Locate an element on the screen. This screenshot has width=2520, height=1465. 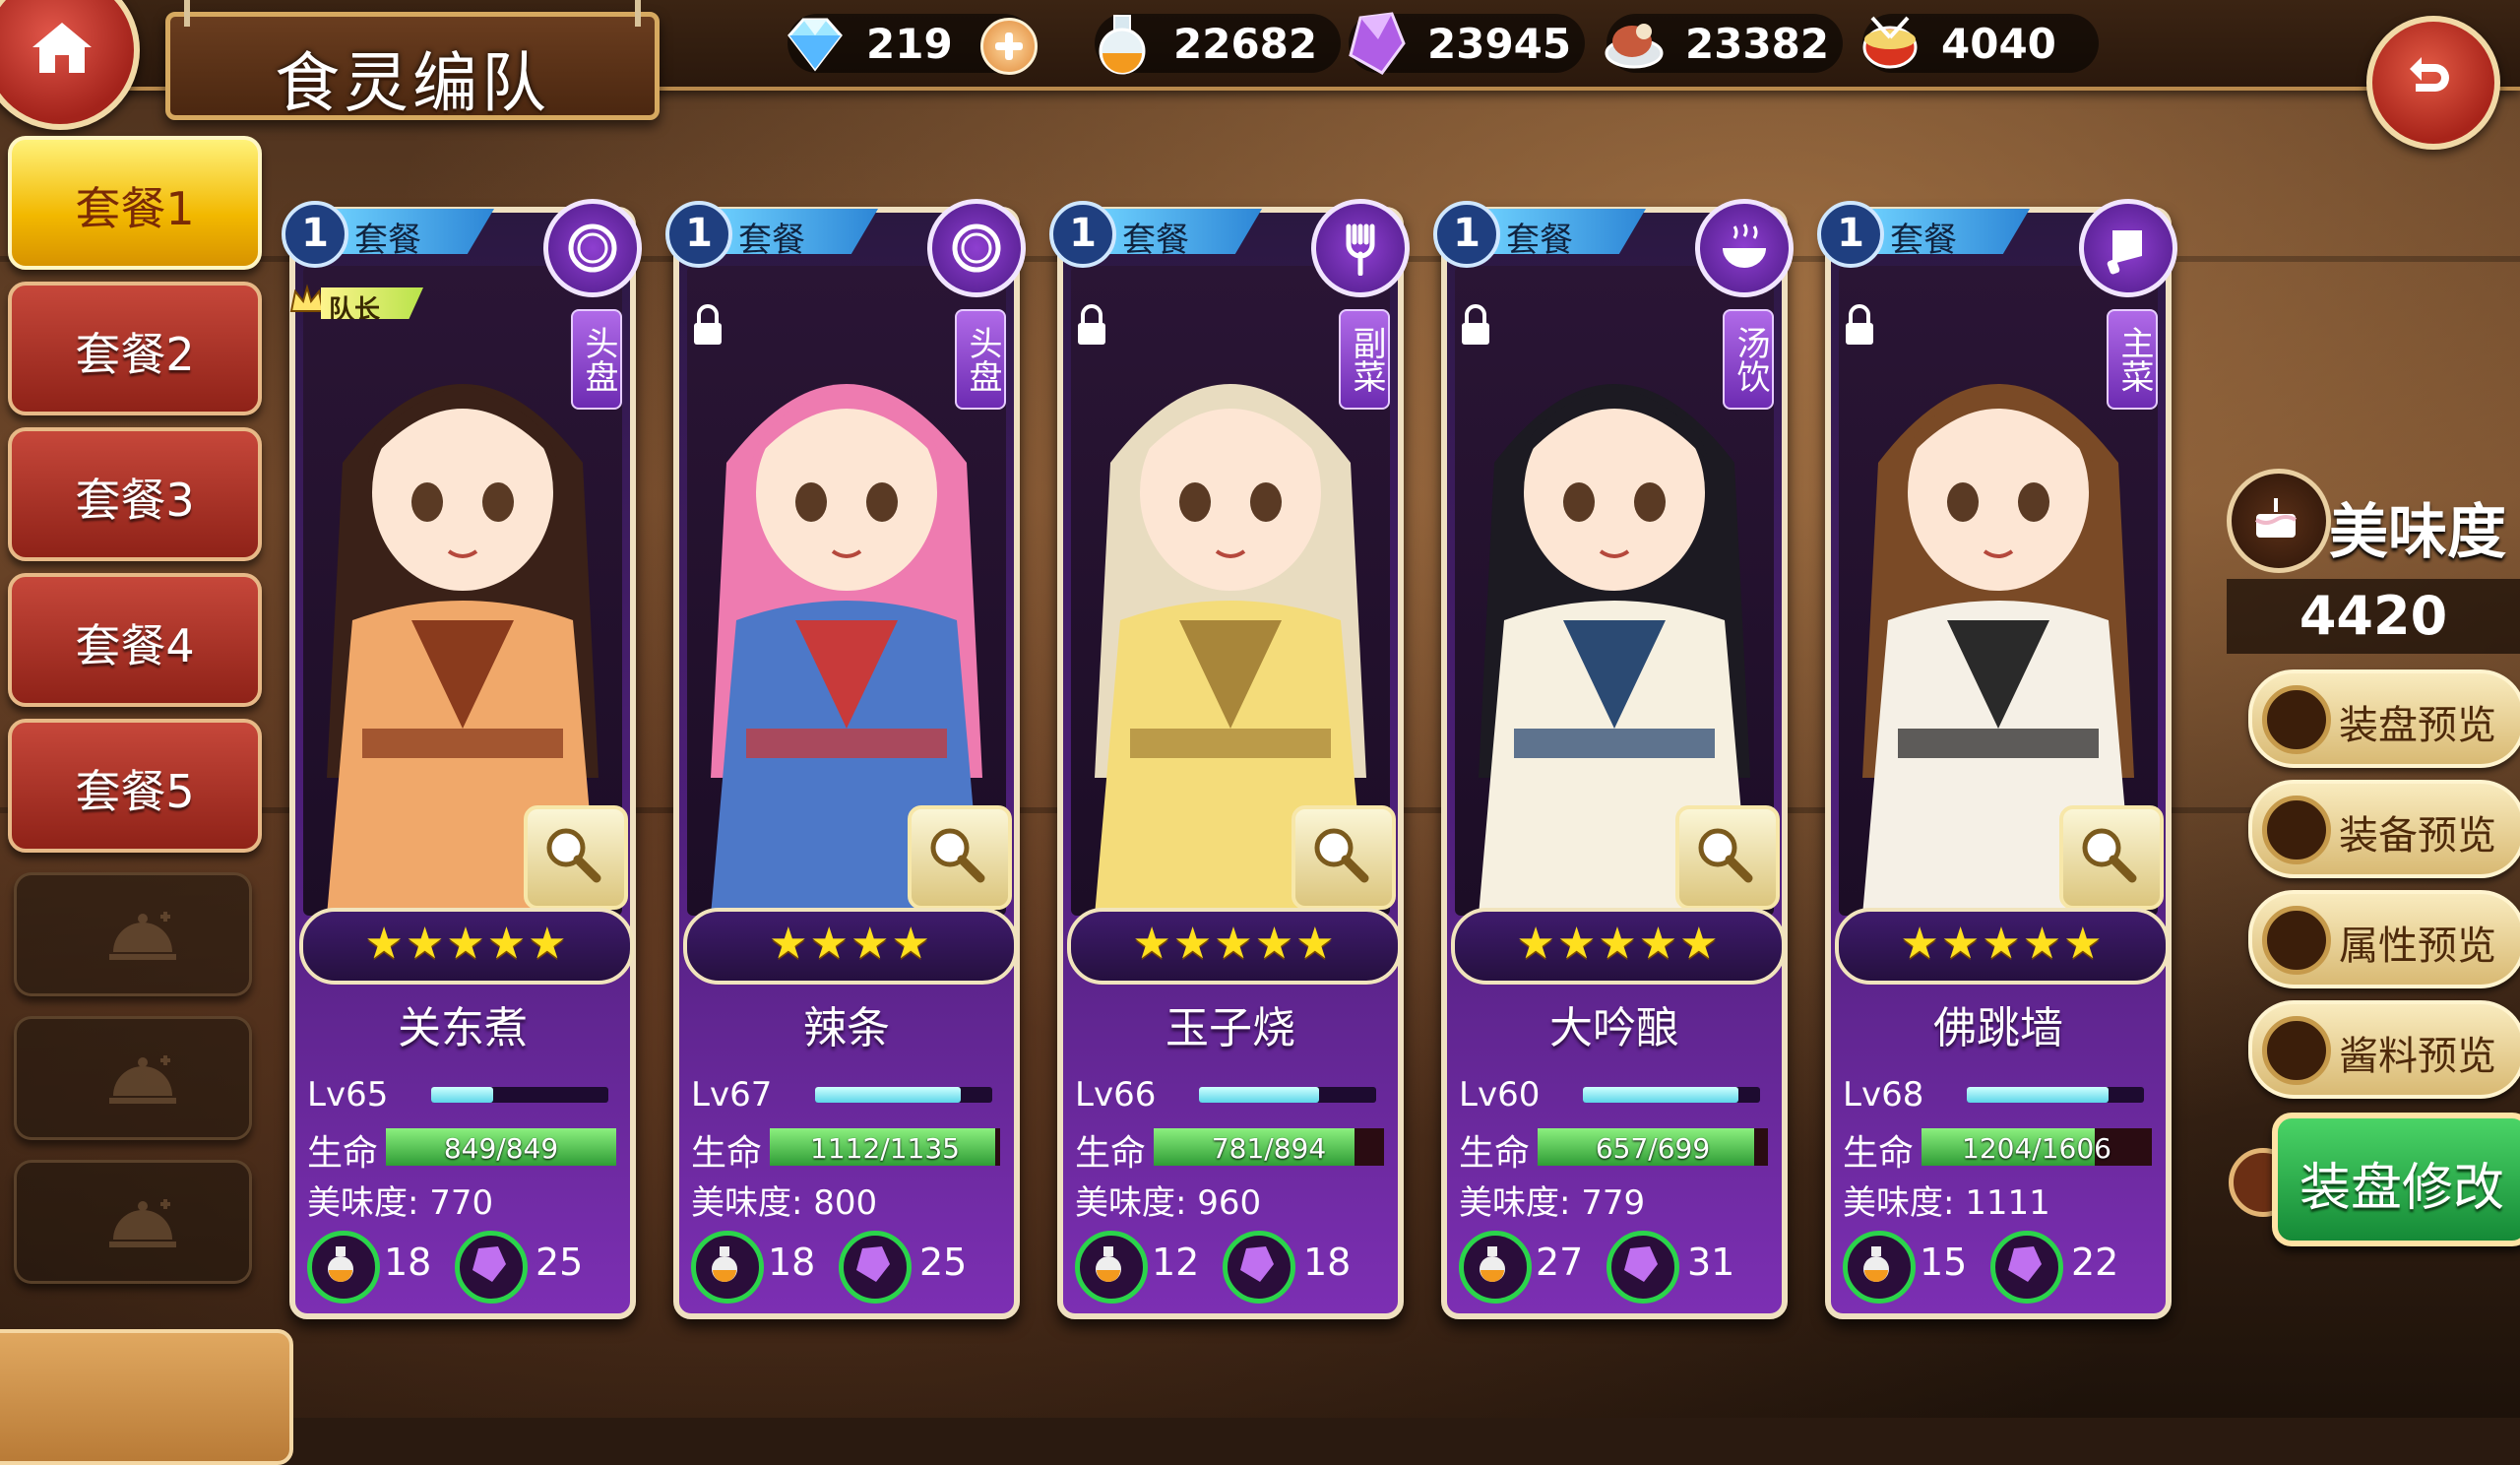
dish-role-label: 副菜 is located at coordinates (1364, 359).